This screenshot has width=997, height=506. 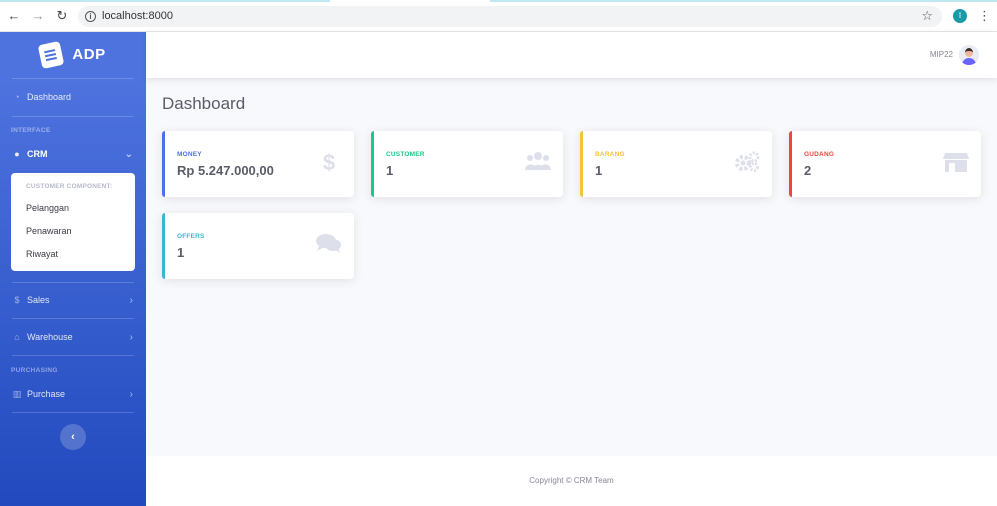 I want to click on bookmark-star-icon: ☆, so click(x=927, y=16).